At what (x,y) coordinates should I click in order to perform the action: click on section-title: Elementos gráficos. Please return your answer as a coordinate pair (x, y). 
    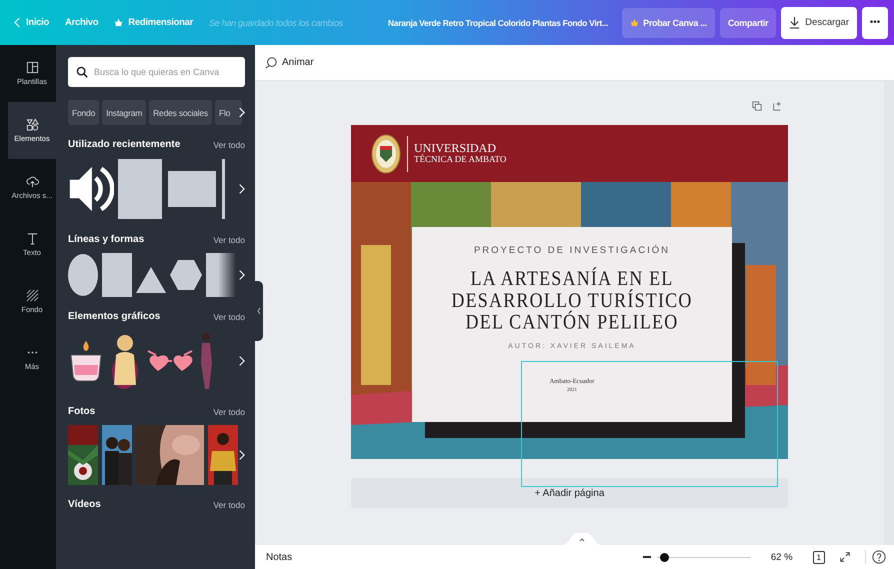
    Looking at the image, I should click on (114, 316).